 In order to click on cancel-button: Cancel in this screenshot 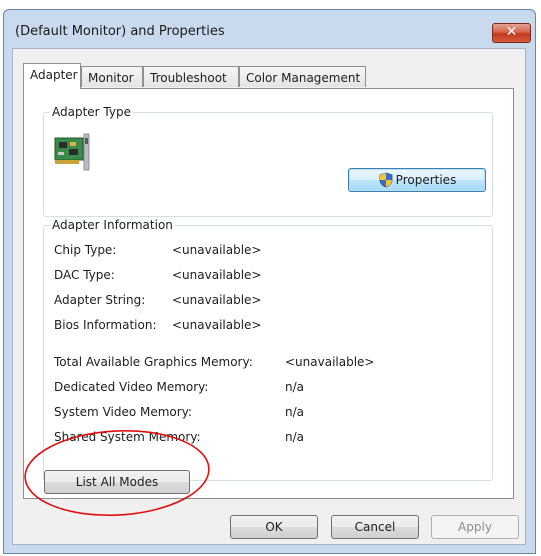, I will do `click(375, 527)`.